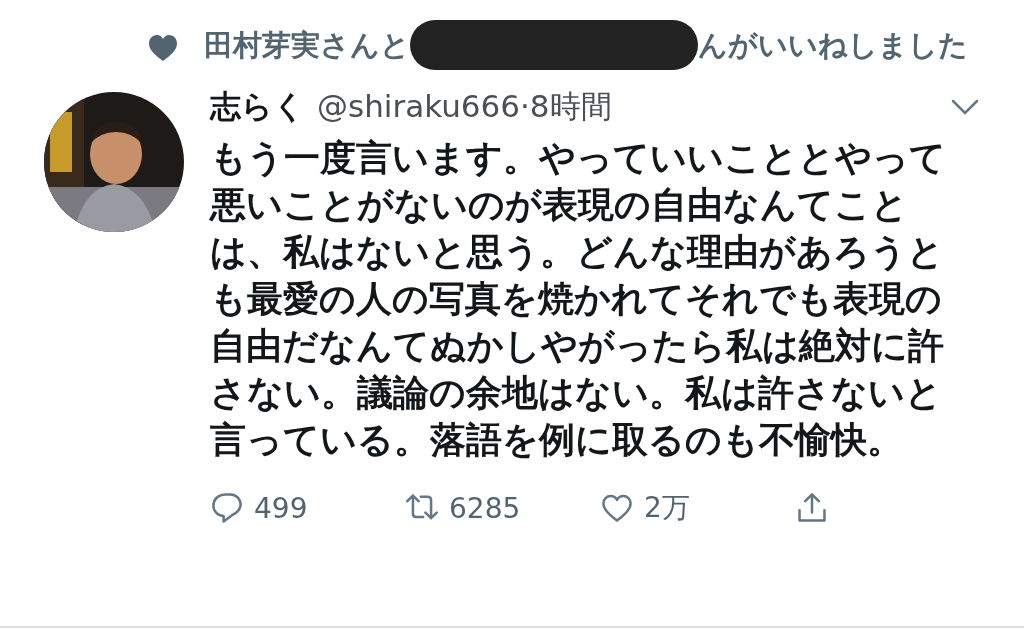 The height and width of the screenshot is (630, 1024). What do you see at coordinates (812, 508) in the screenshot?
I see `share-icon` at bounding box center [812, 508].